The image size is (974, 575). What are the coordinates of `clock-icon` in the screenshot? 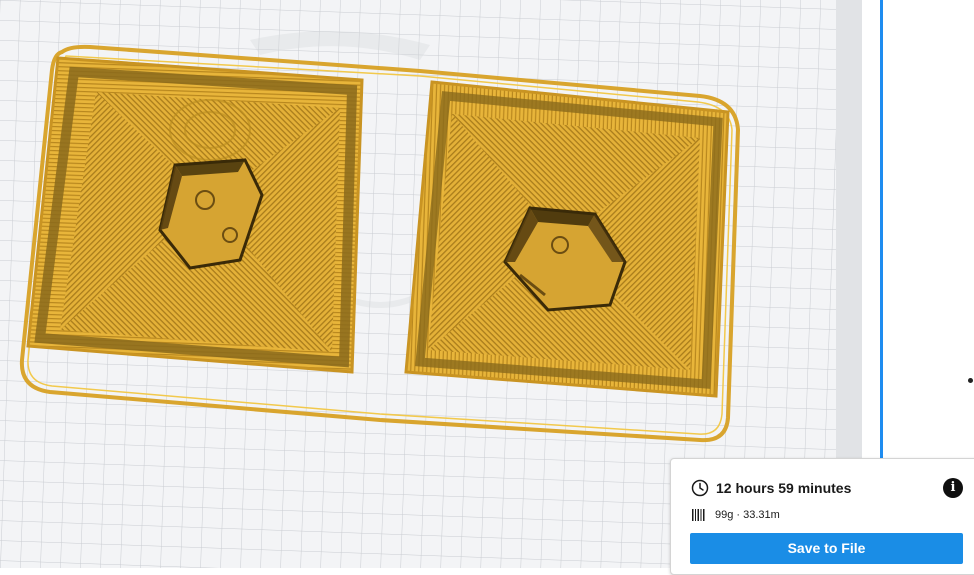 It's located at (700, 488).